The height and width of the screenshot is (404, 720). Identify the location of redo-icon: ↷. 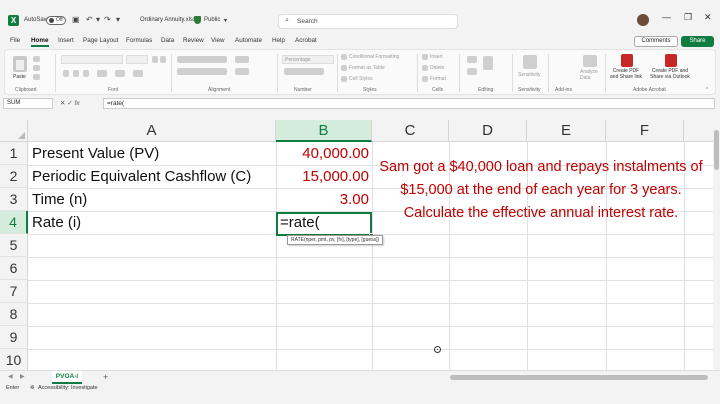
(107, 20).